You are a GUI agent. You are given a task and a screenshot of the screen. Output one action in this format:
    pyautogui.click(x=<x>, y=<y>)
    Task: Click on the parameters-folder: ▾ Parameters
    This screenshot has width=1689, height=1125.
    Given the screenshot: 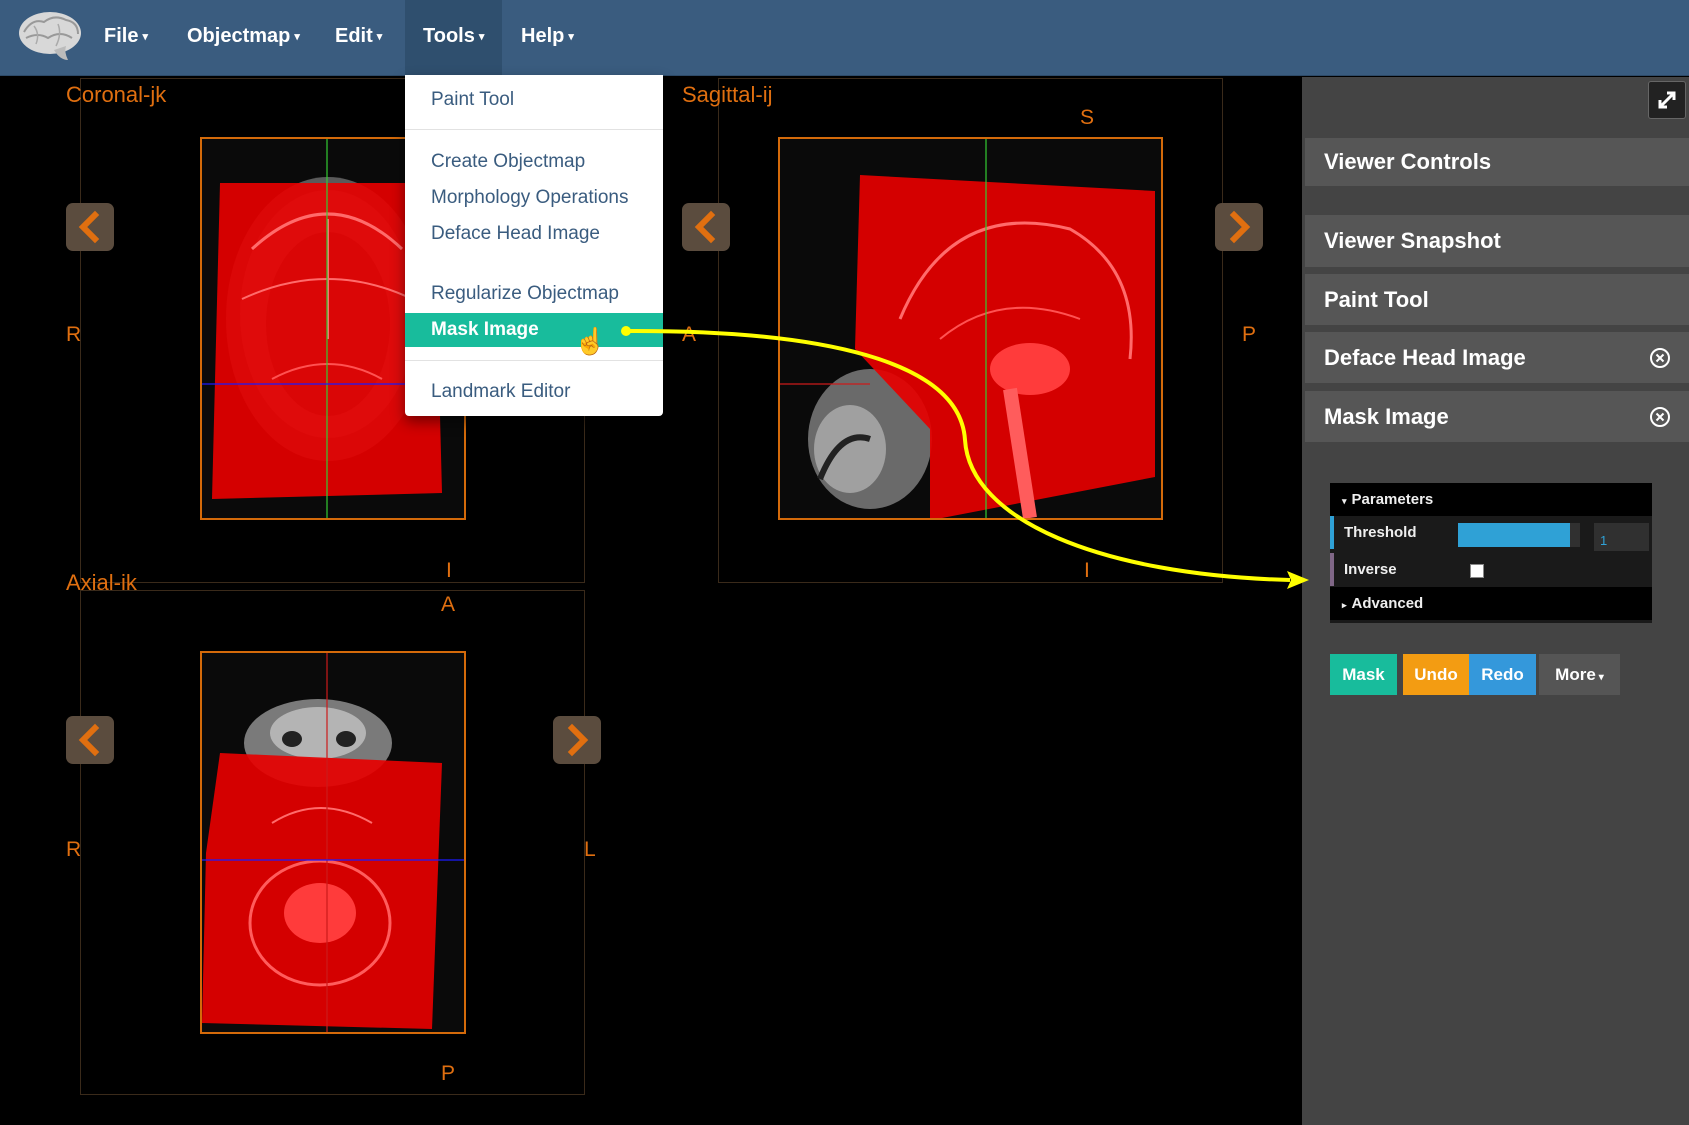 What is the action you would take?
    pyautogui.click(x=1491, y=499)
    